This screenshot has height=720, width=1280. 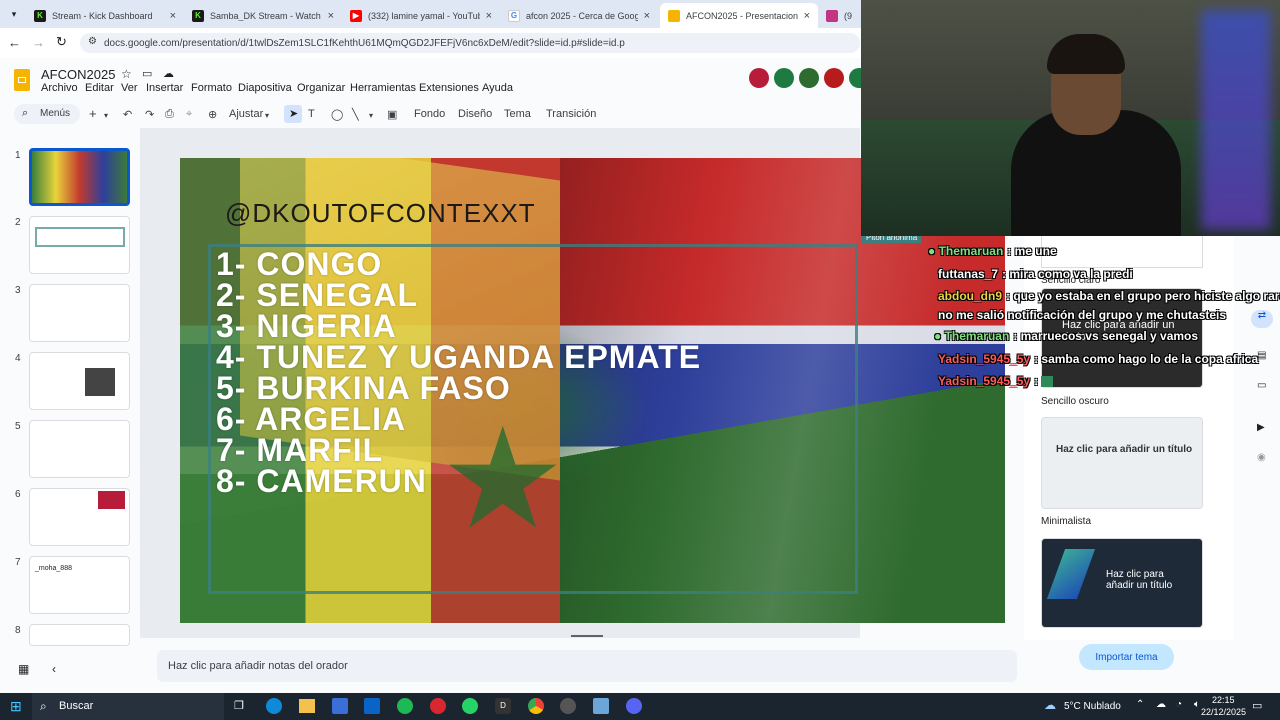 I want to click on transition-button: Transición, so click(x=571, y=114).